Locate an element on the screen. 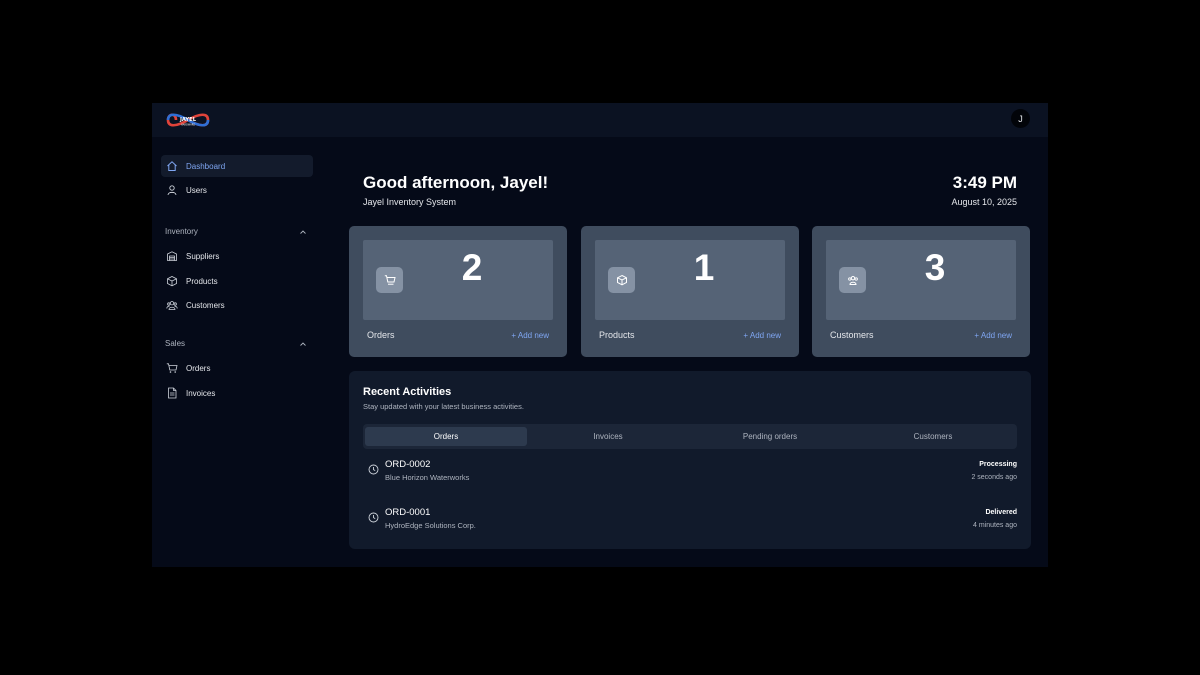 This screenshot has width=1200, height=675. section-title: Sales is located at coordinates (175, 343).